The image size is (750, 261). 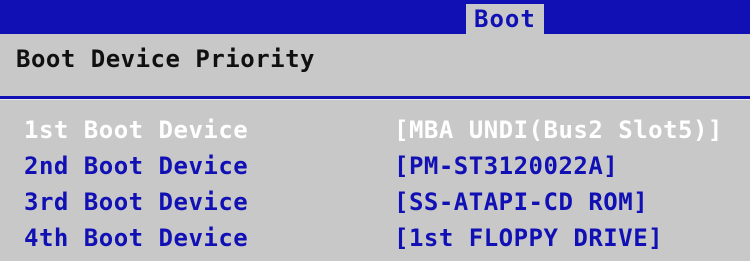 I want to click on divider-highlight, so click(x=375, y=99).